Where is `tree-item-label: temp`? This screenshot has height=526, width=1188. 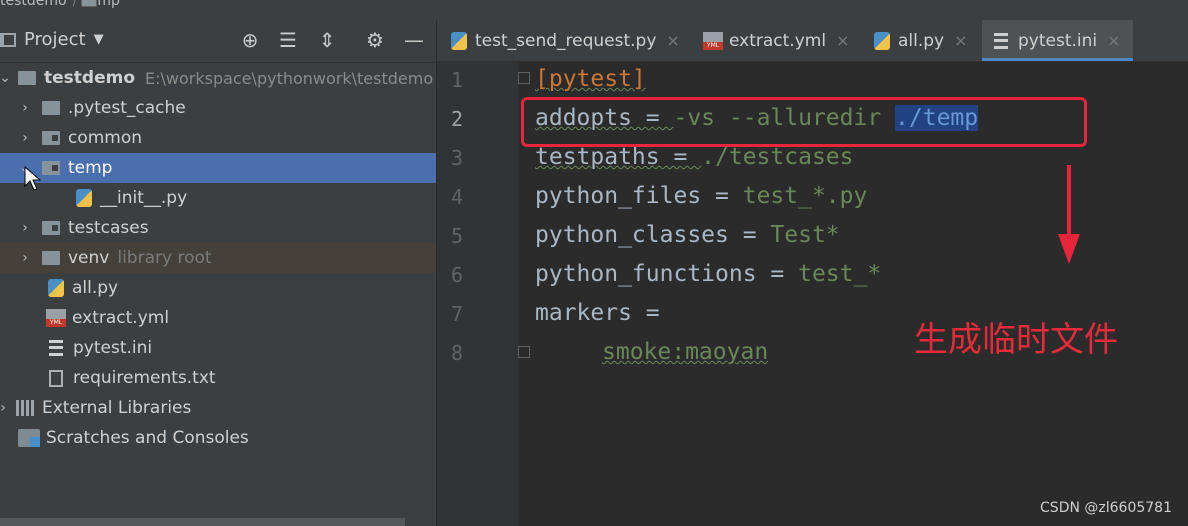 tree-item-label: temp is located at coordinates (90, 168).